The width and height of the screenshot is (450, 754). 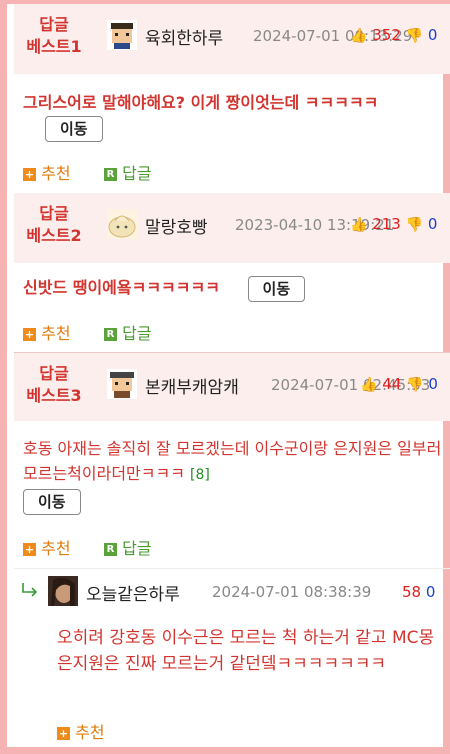 I want to click on nickname: 오늘같은하루, so click(x=133, y=592).